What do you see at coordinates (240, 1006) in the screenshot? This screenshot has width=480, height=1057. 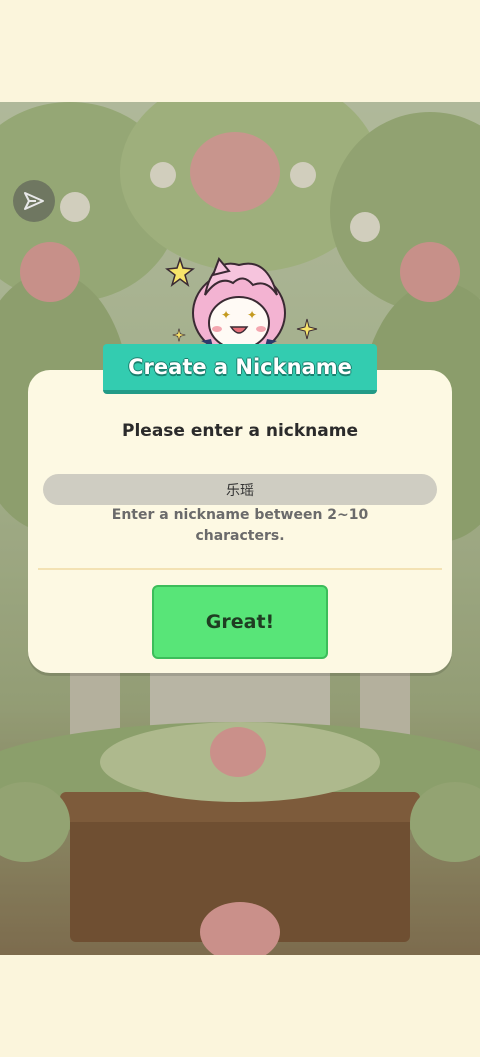 I see `bottom-letterbox` at bounding box center [240, 1006].